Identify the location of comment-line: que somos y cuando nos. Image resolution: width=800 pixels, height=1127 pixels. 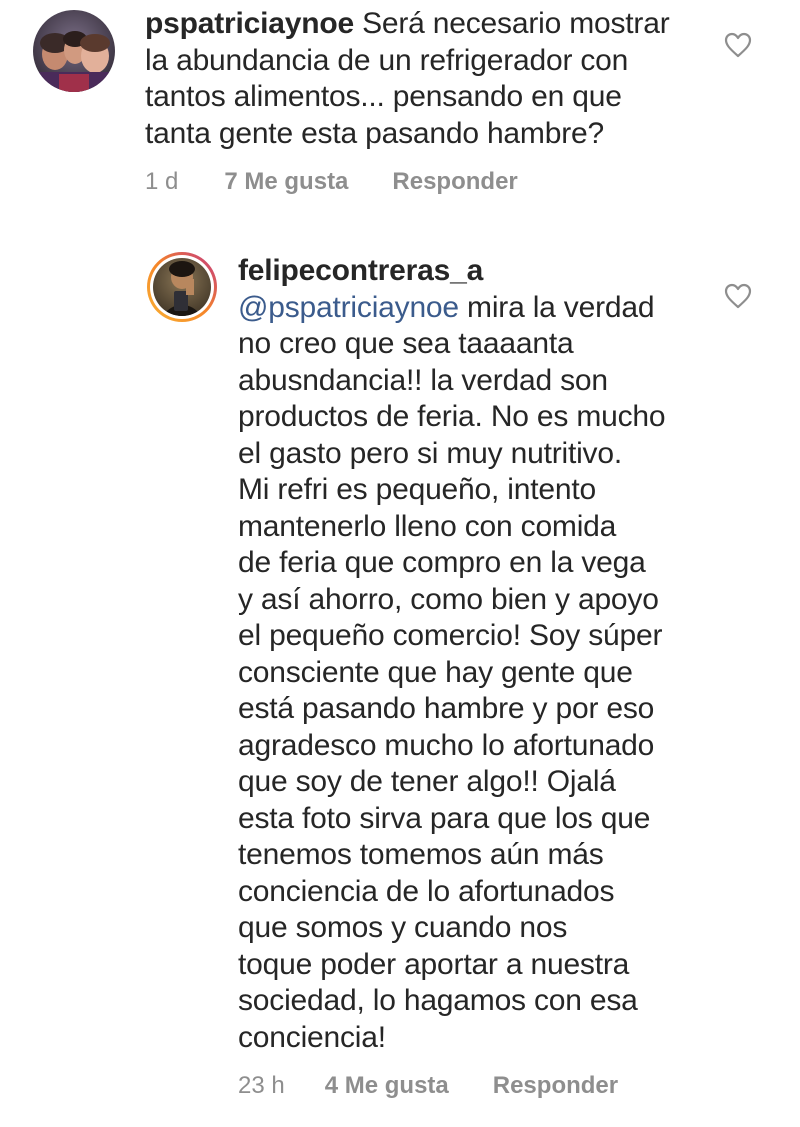
(403, 927).